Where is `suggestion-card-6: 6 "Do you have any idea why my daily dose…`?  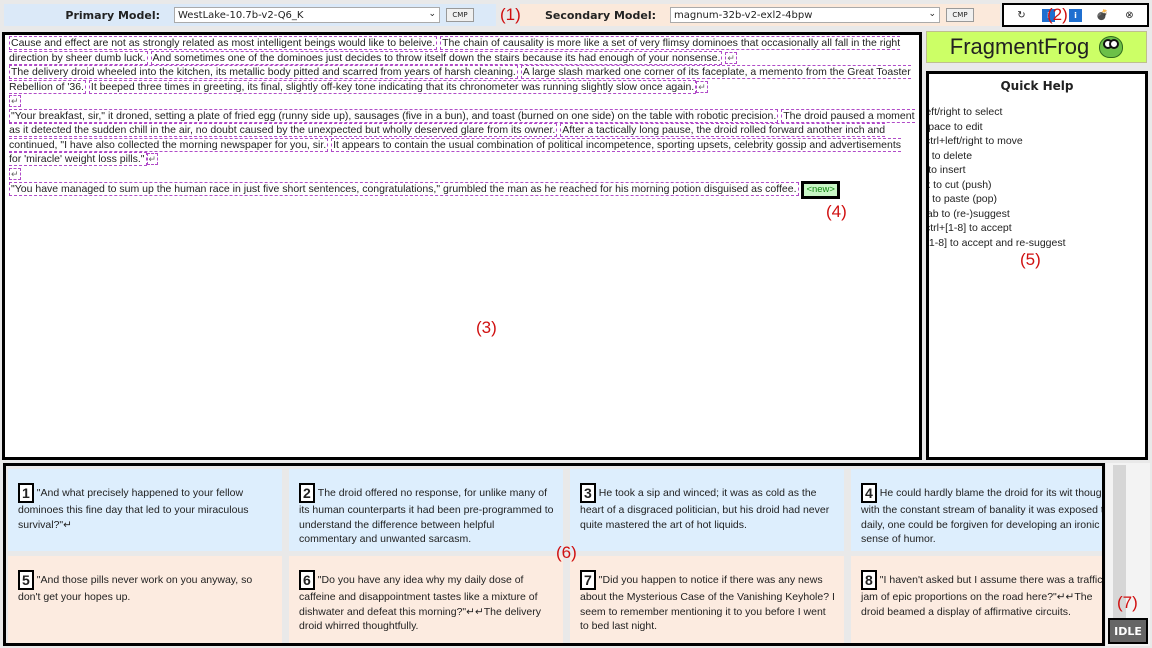 suggestion-card-6: 6 "Do you have any idea why my daily dose… is located at coordinates (426, 599).